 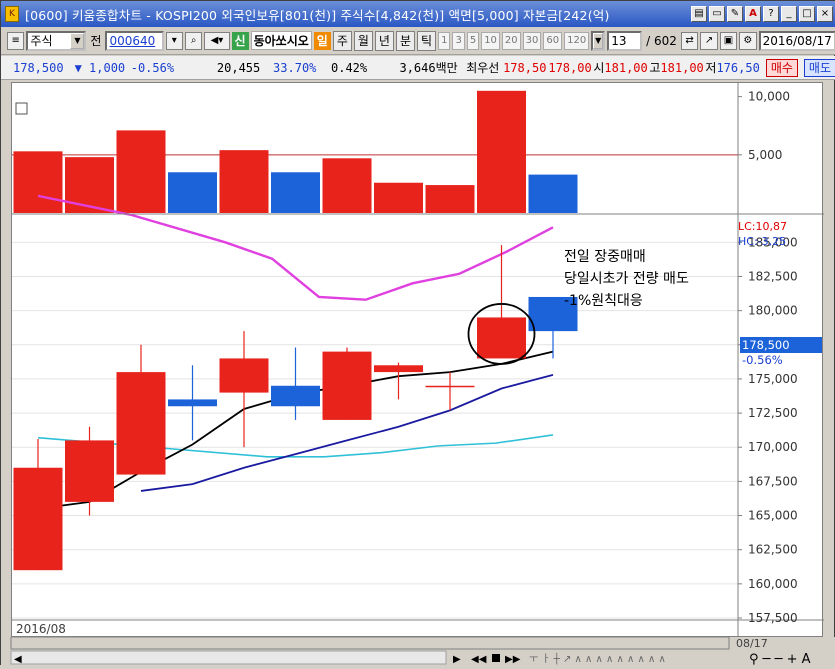 I want to click on close-icon: ×, so click(x=825, y=14).